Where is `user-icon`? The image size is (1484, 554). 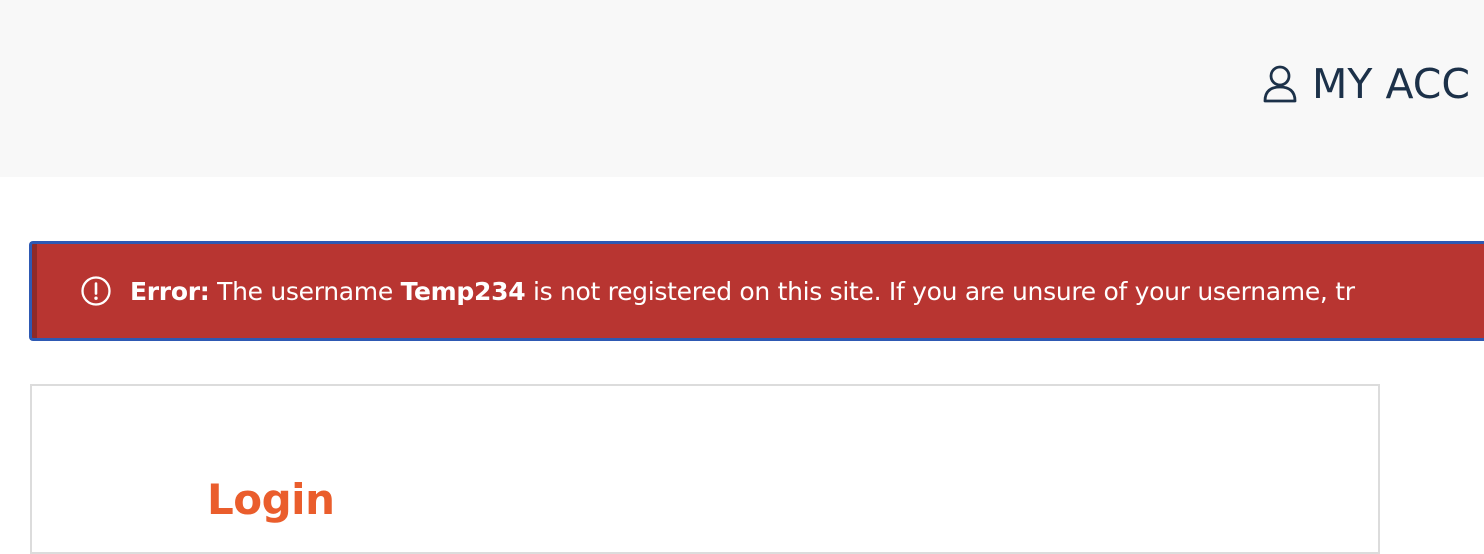 user-icon is located at coordinates (1280, 84).